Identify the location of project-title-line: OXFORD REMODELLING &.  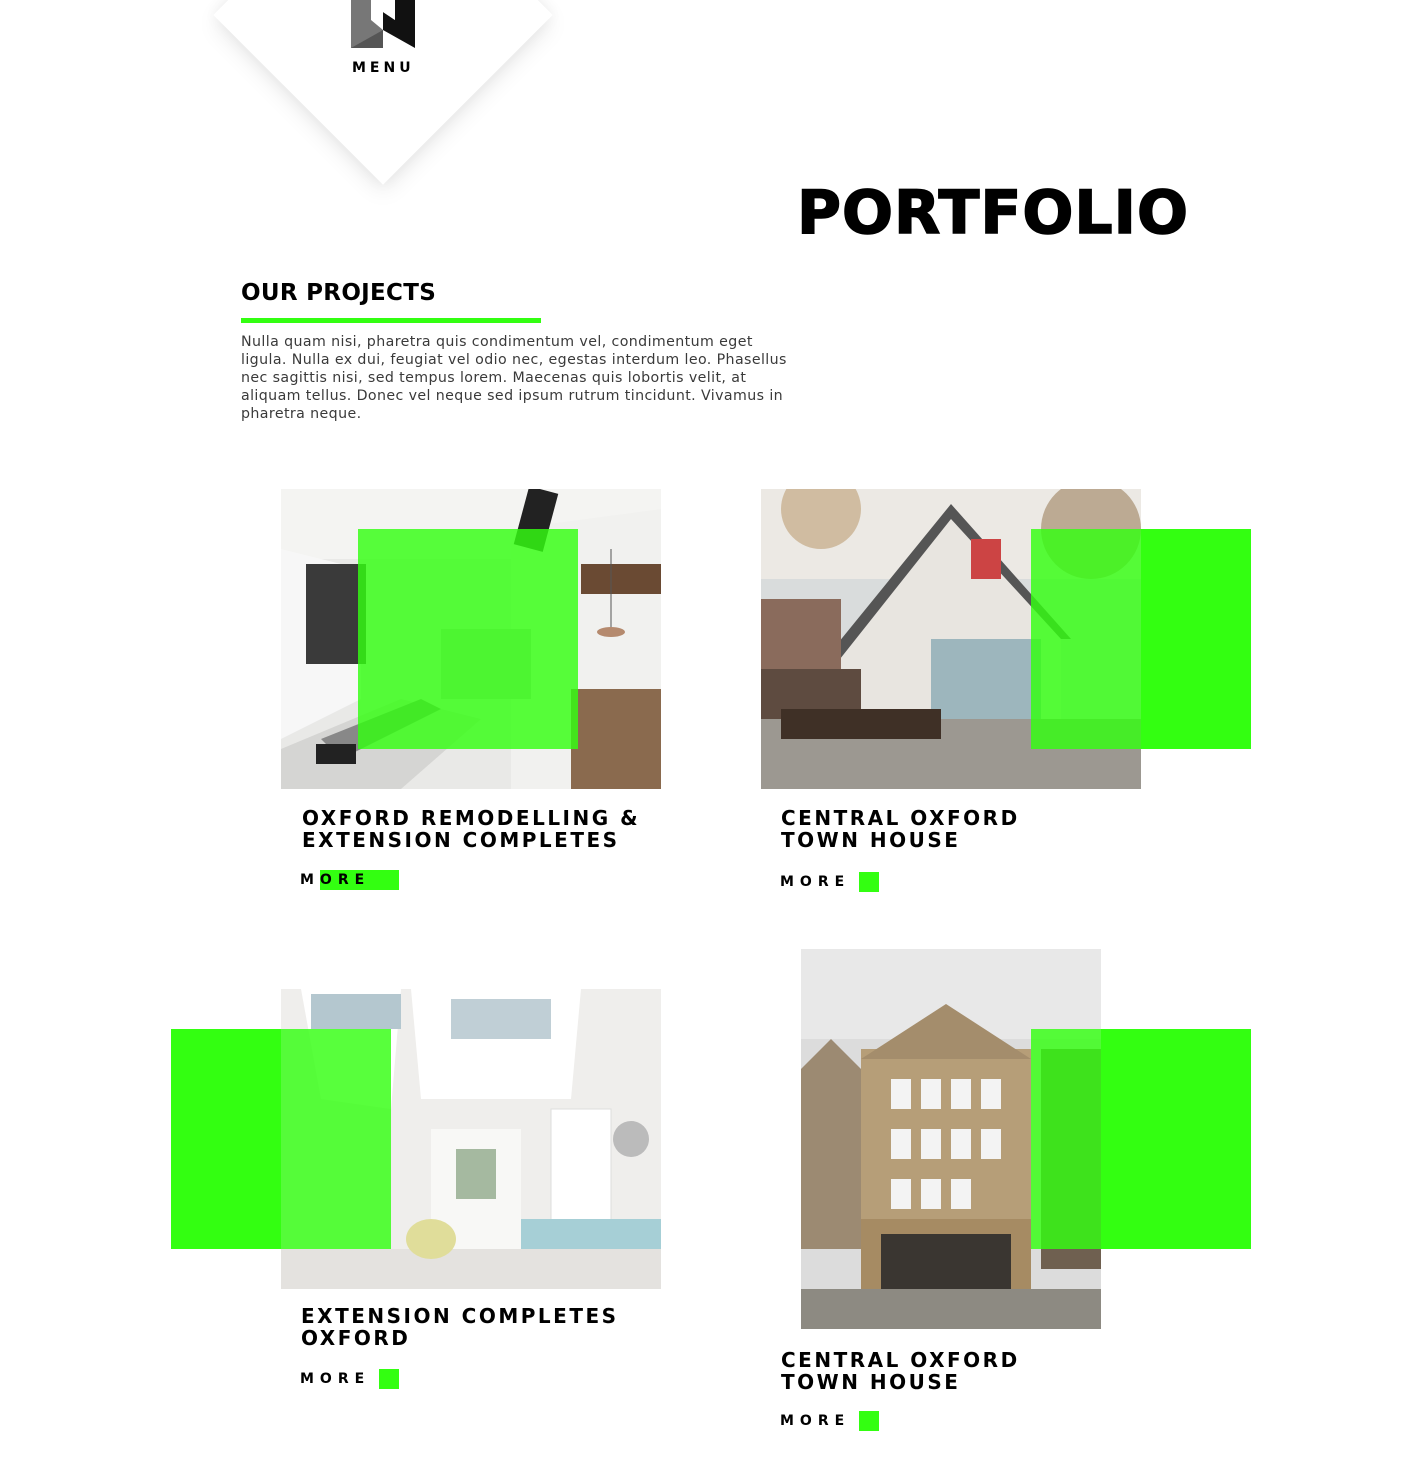
(471, 818).